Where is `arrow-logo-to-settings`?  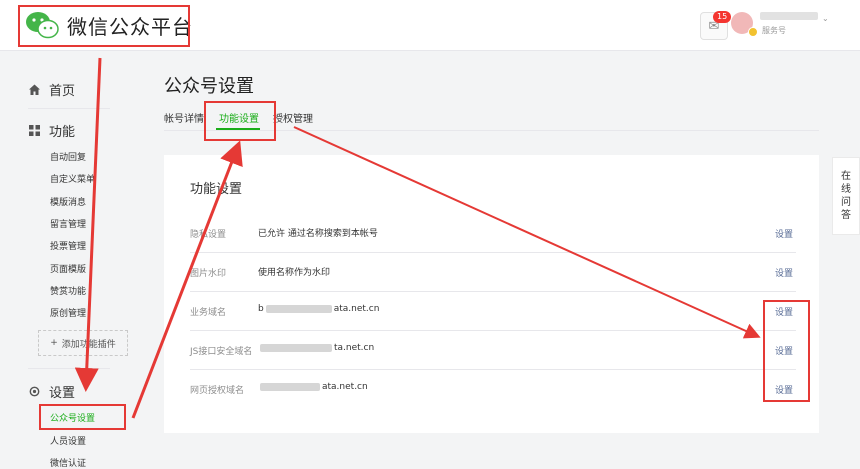
arrow-logo-to-settings is located at coordinates (88, 224).